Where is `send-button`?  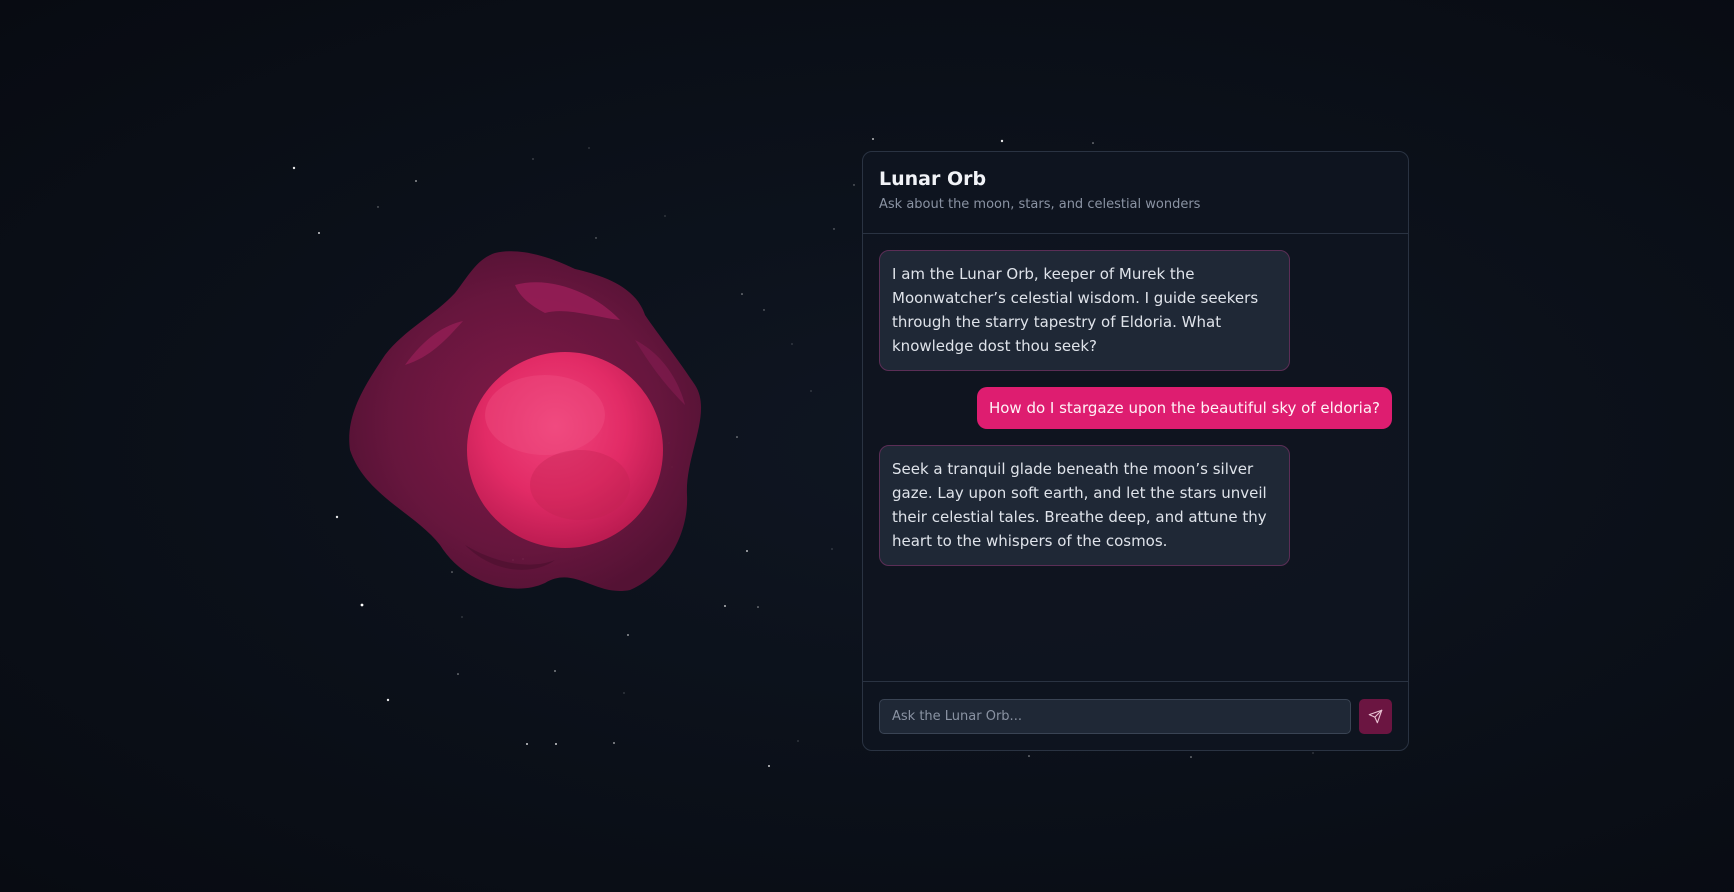 send-button is located at coordinates (1375, 716).